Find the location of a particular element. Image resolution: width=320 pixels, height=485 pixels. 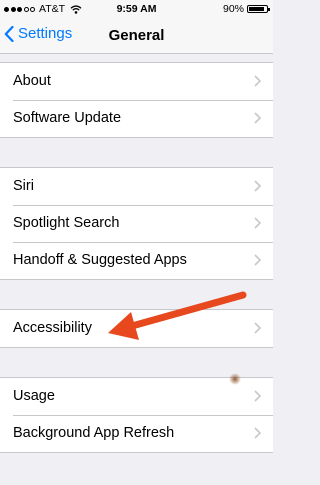

battery-percent: 90% is located at coordinates (233, 9).